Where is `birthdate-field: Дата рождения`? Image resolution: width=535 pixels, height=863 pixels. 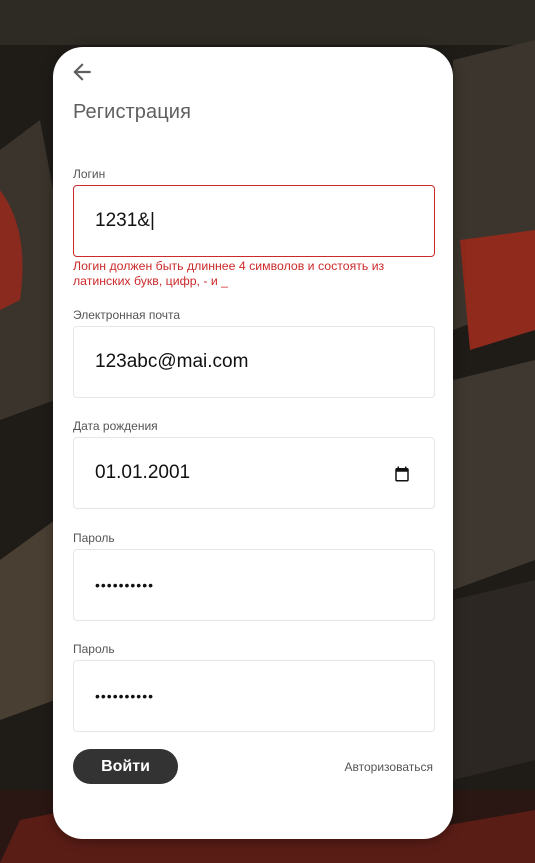 birthdate-field: Дата рождения is located at coordinates (254, 464).